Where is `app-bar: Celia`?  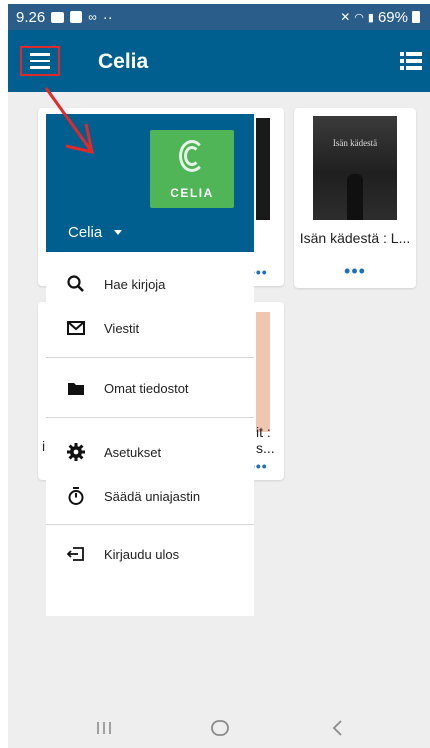 app-bar: Celia is located at coordinates (219, 61).